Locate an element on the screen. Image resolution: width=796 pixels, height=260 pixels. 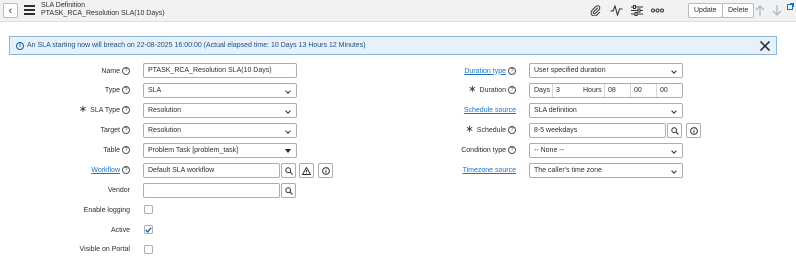
name-field: PTASK_RCA_Resolution SLA(10 Days) is located at coordinates (220, 70).